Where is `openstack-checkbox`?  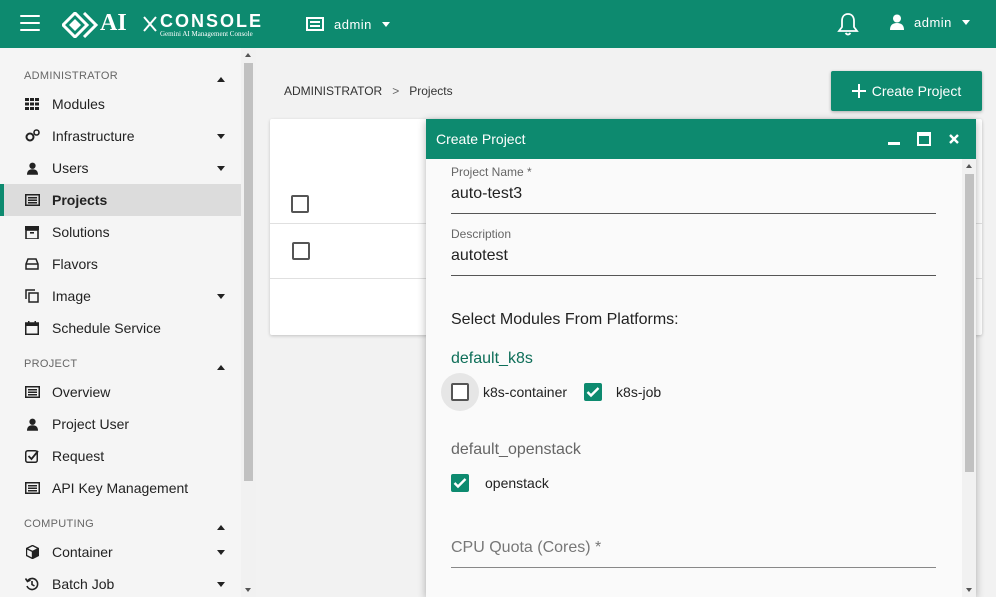
openstack-checkbox is located at coordinates (460, 483).